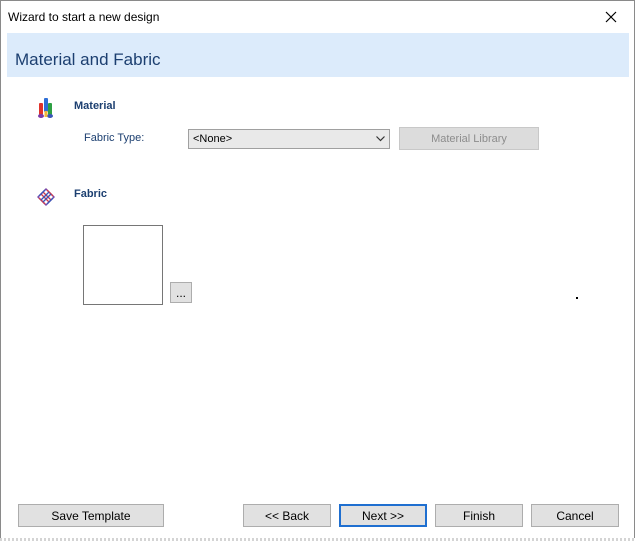  I want to click on cancel-button: Cancel, so click(575, 515).